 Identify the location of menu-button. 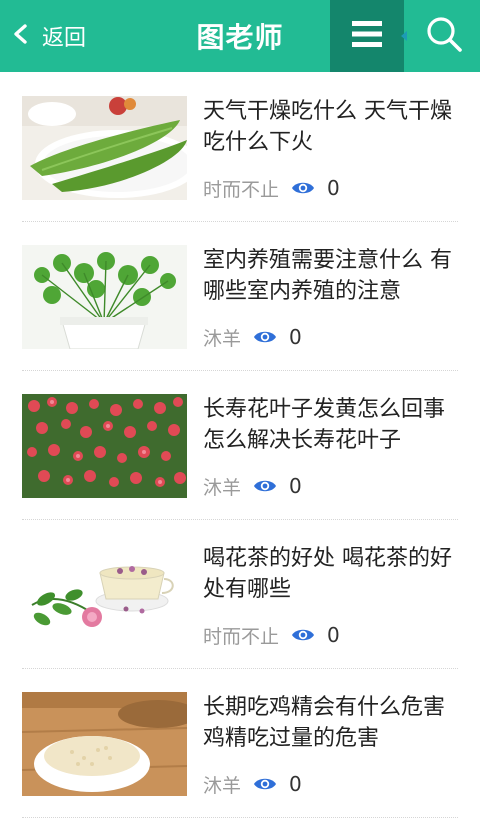
(367, 36).